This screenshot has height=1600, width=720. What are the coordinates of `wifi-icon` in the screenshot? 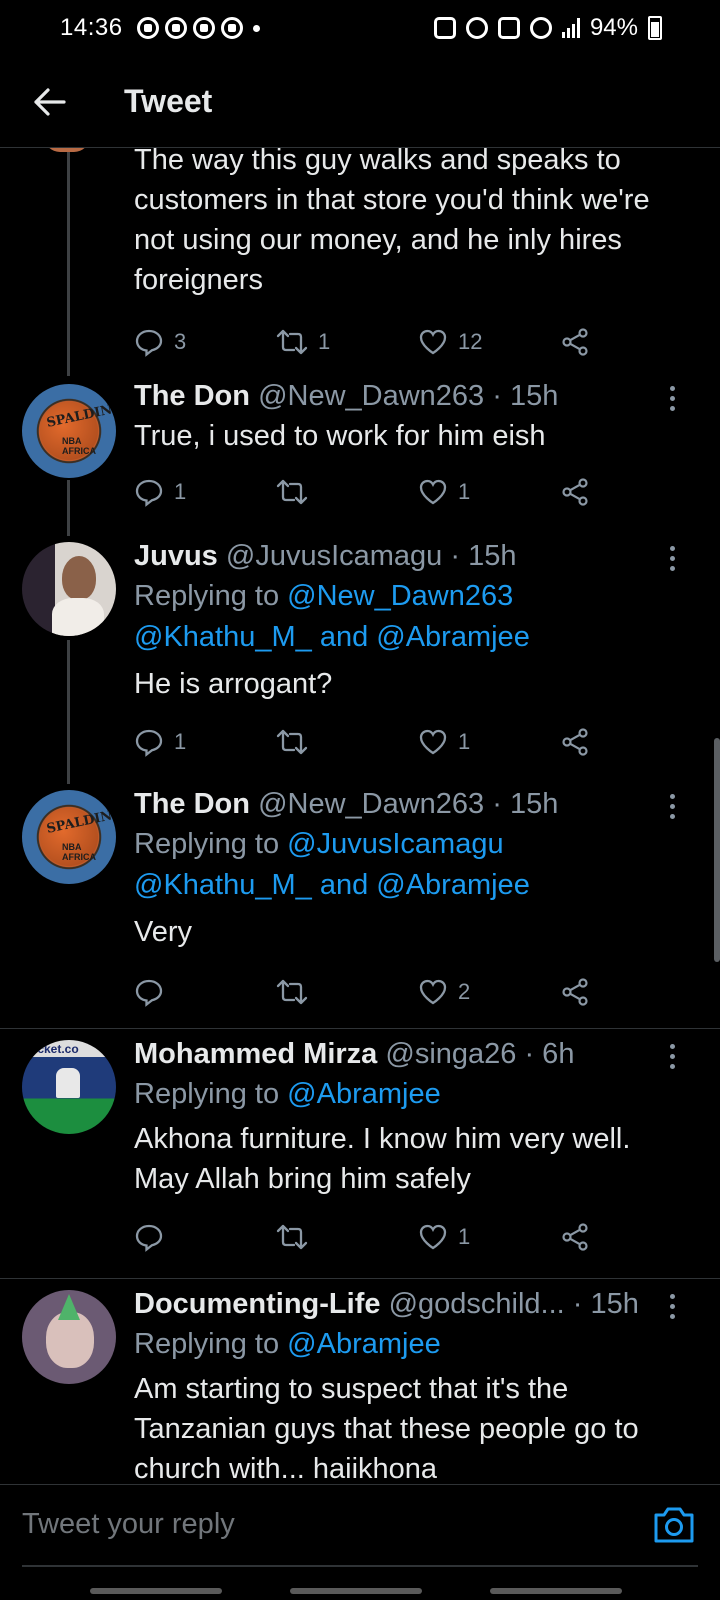 It's located at (540, 28).